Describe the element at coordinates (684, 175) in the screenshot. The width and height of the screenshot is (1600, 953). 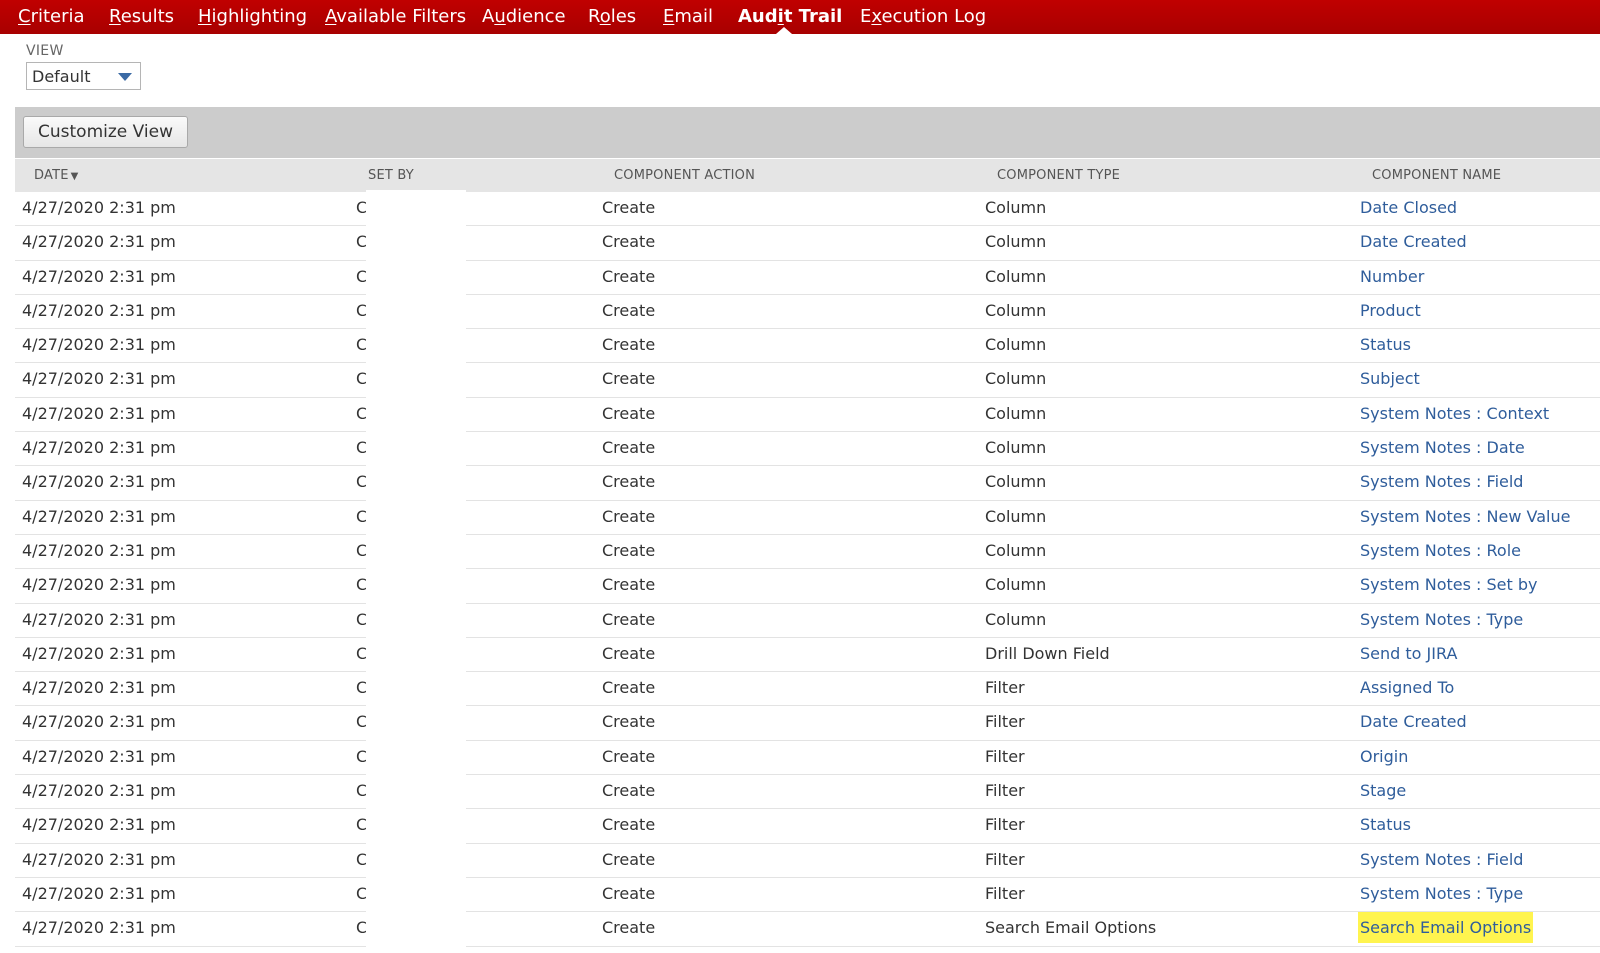
I see `column-header-component-action: COMPONENT ACTION` at that location.